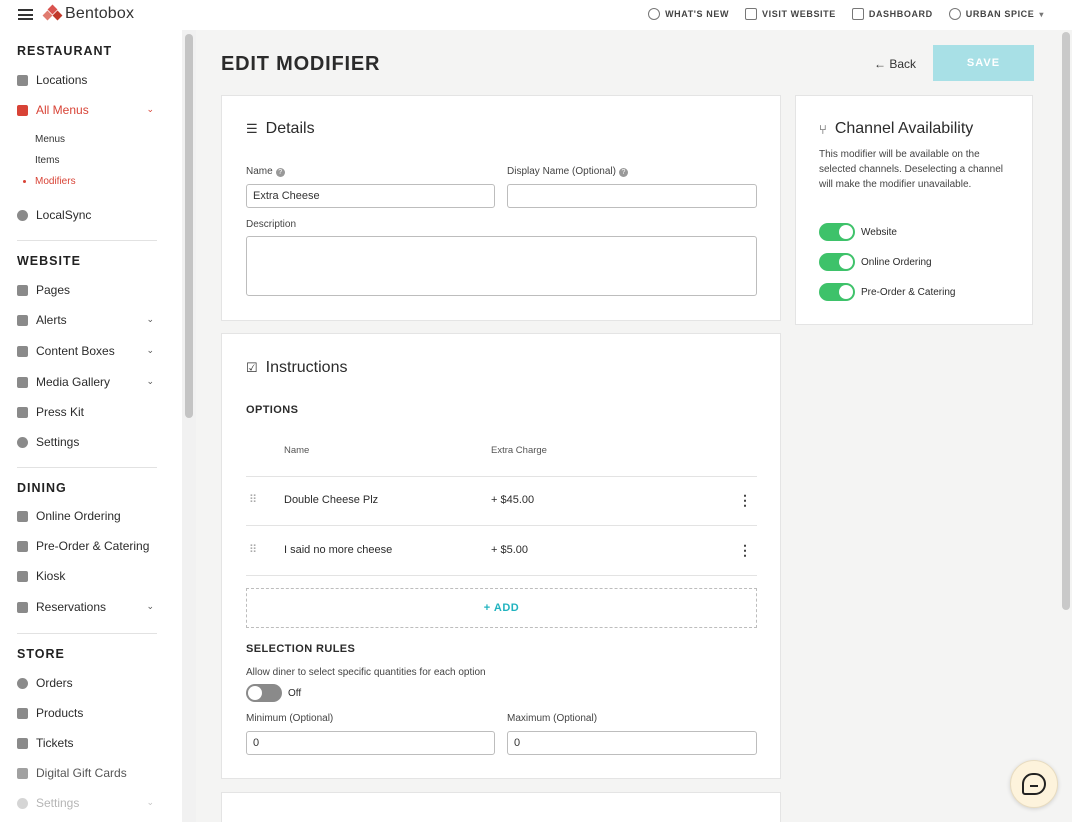 This screenshot has width=1072, height=822. What do you see at coordinates (501, 266) in the screenshot?
I see `description-textarea` at bounding box center [501, 266].